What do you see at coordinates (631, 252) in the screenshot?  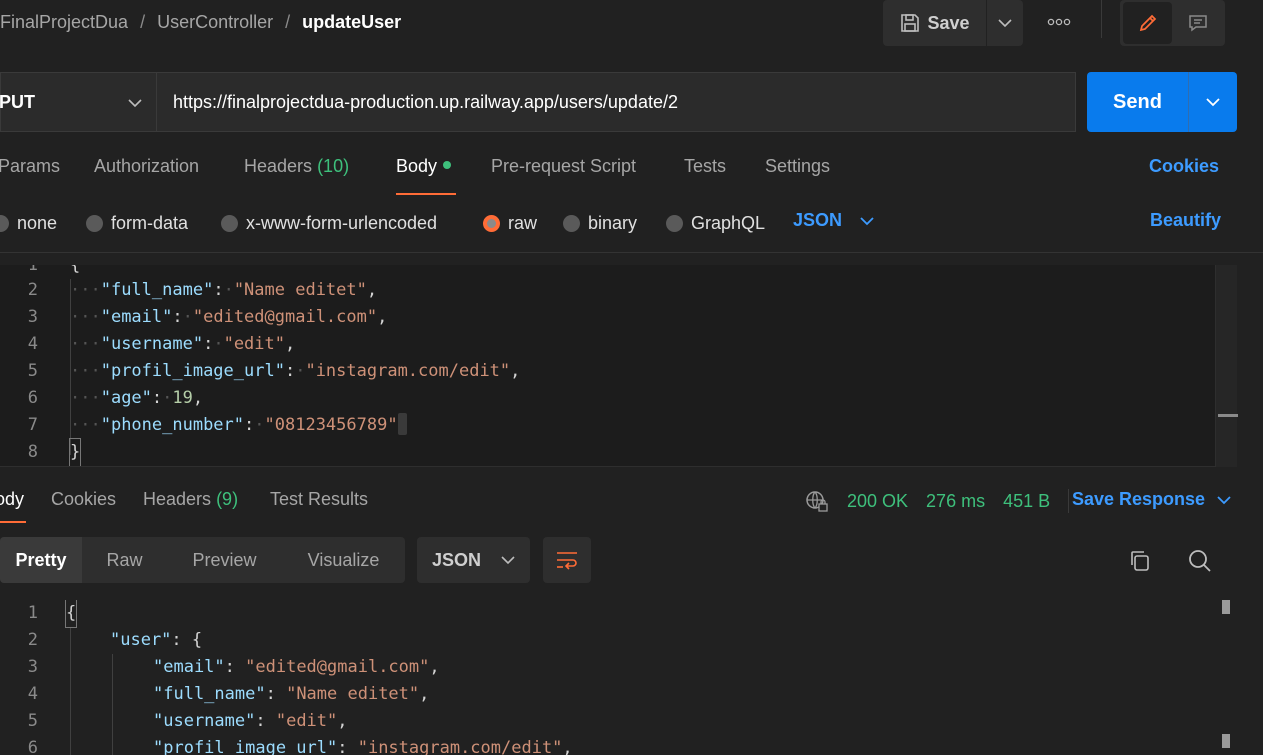 I see `section-divider` at bounding box center [631, 252].